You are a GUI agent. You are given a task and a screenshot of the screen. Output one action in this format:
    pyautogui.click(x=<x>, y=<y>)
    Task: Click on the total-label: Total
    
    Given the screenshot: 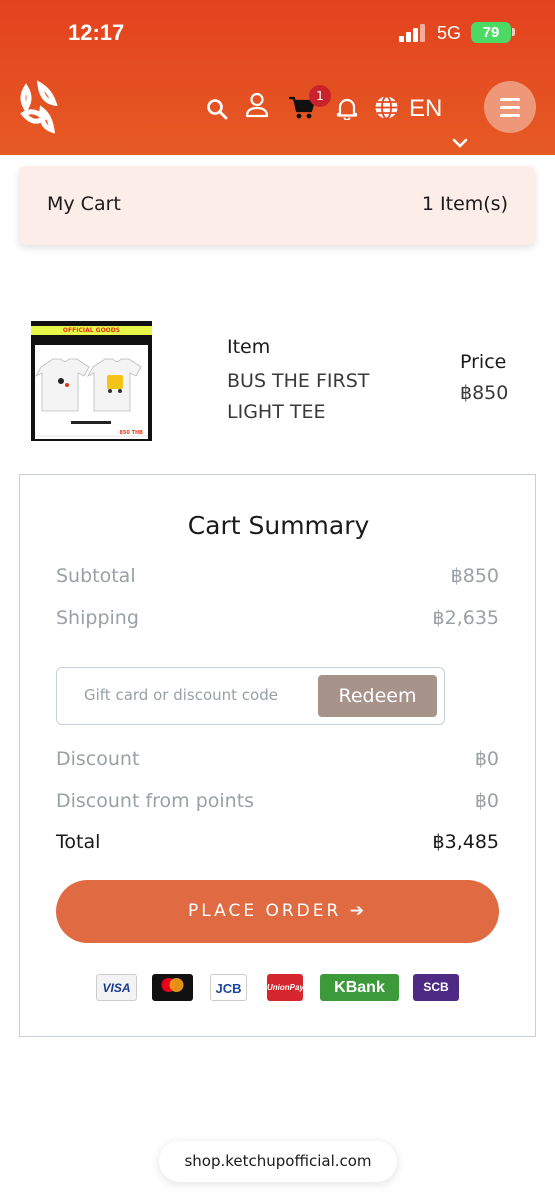 What is the action you would take?
    pyautogui.click(x=78, y=842)
    